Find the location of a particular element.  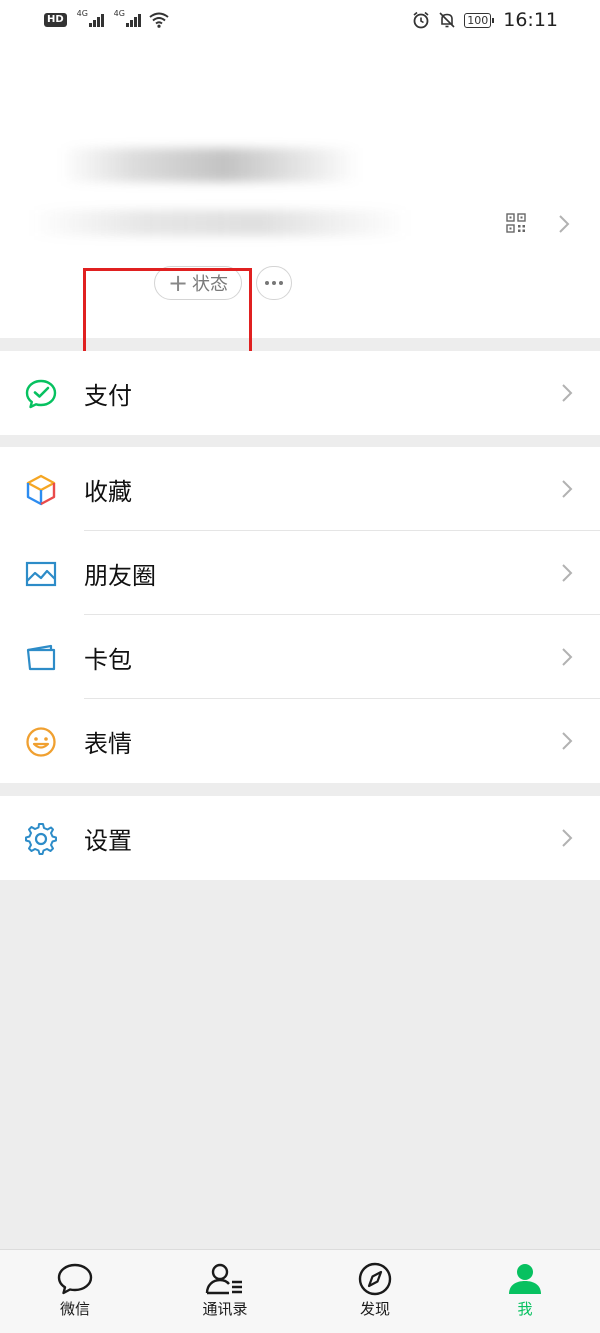

status-bar-right: 100 16:11 is located at coordinates (485, 20).